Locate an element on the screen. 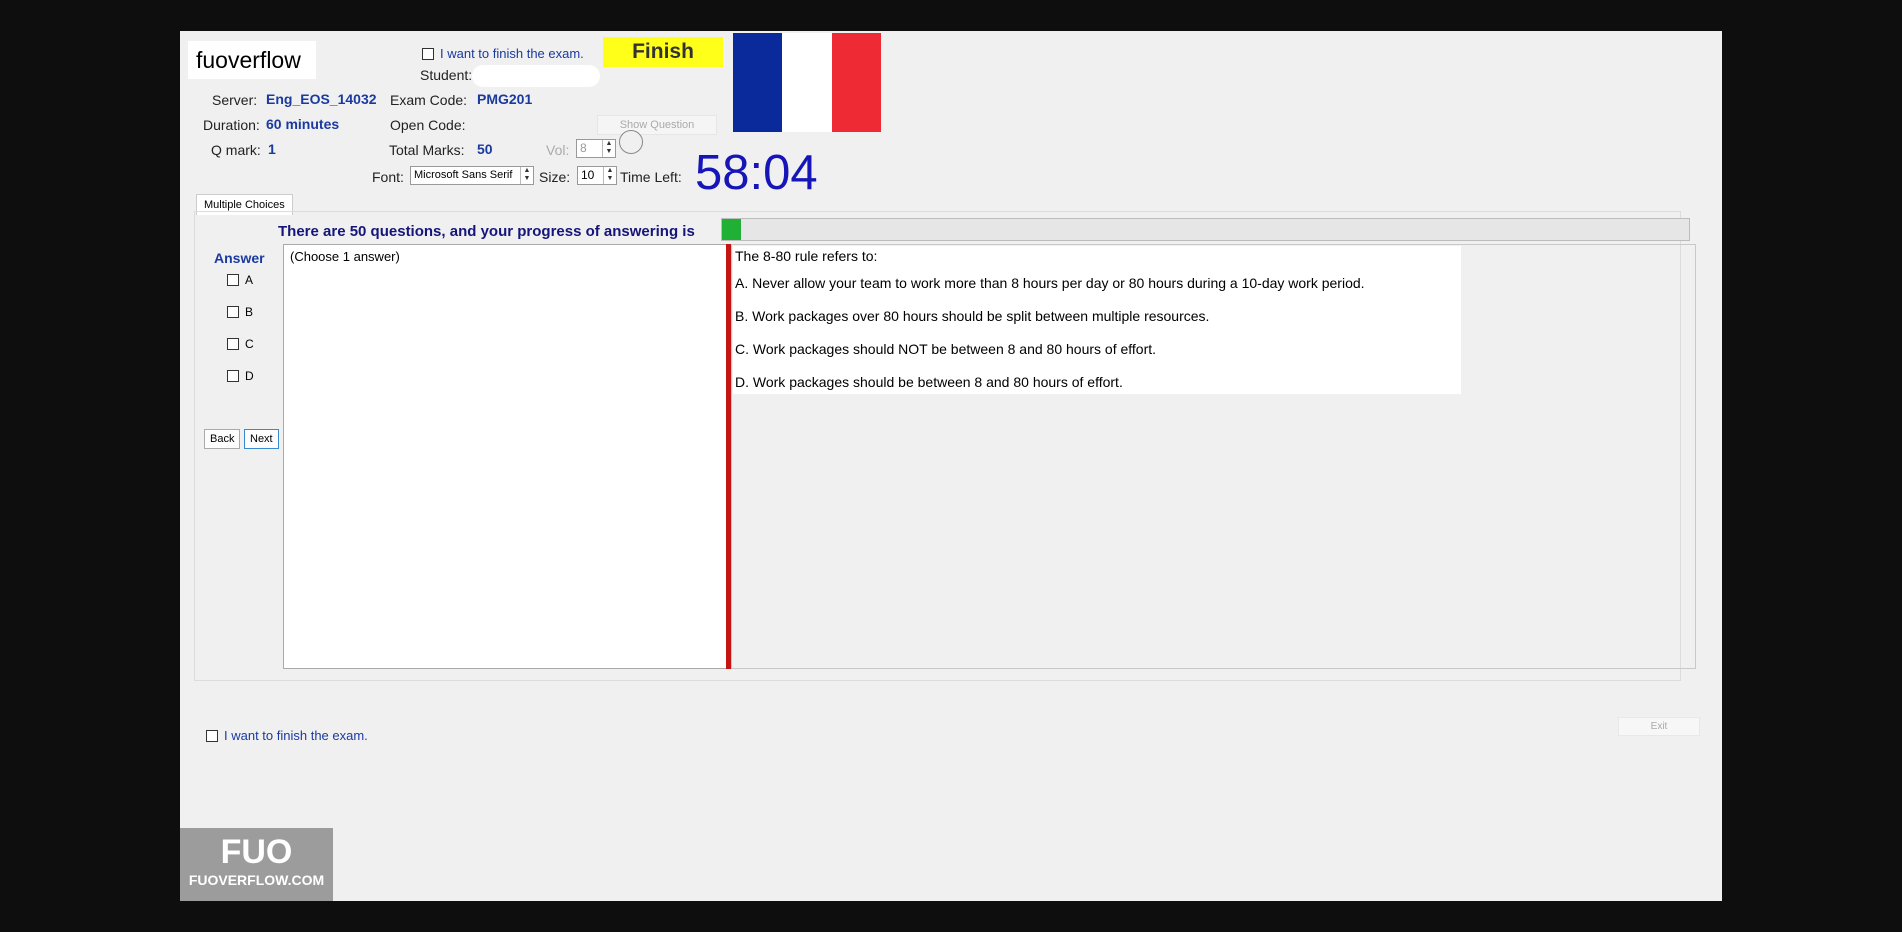 Image resolution: width=1902 pixels, height=932 pixels. exam-code-label: Exam Code: is located at coordinates (429, 100).